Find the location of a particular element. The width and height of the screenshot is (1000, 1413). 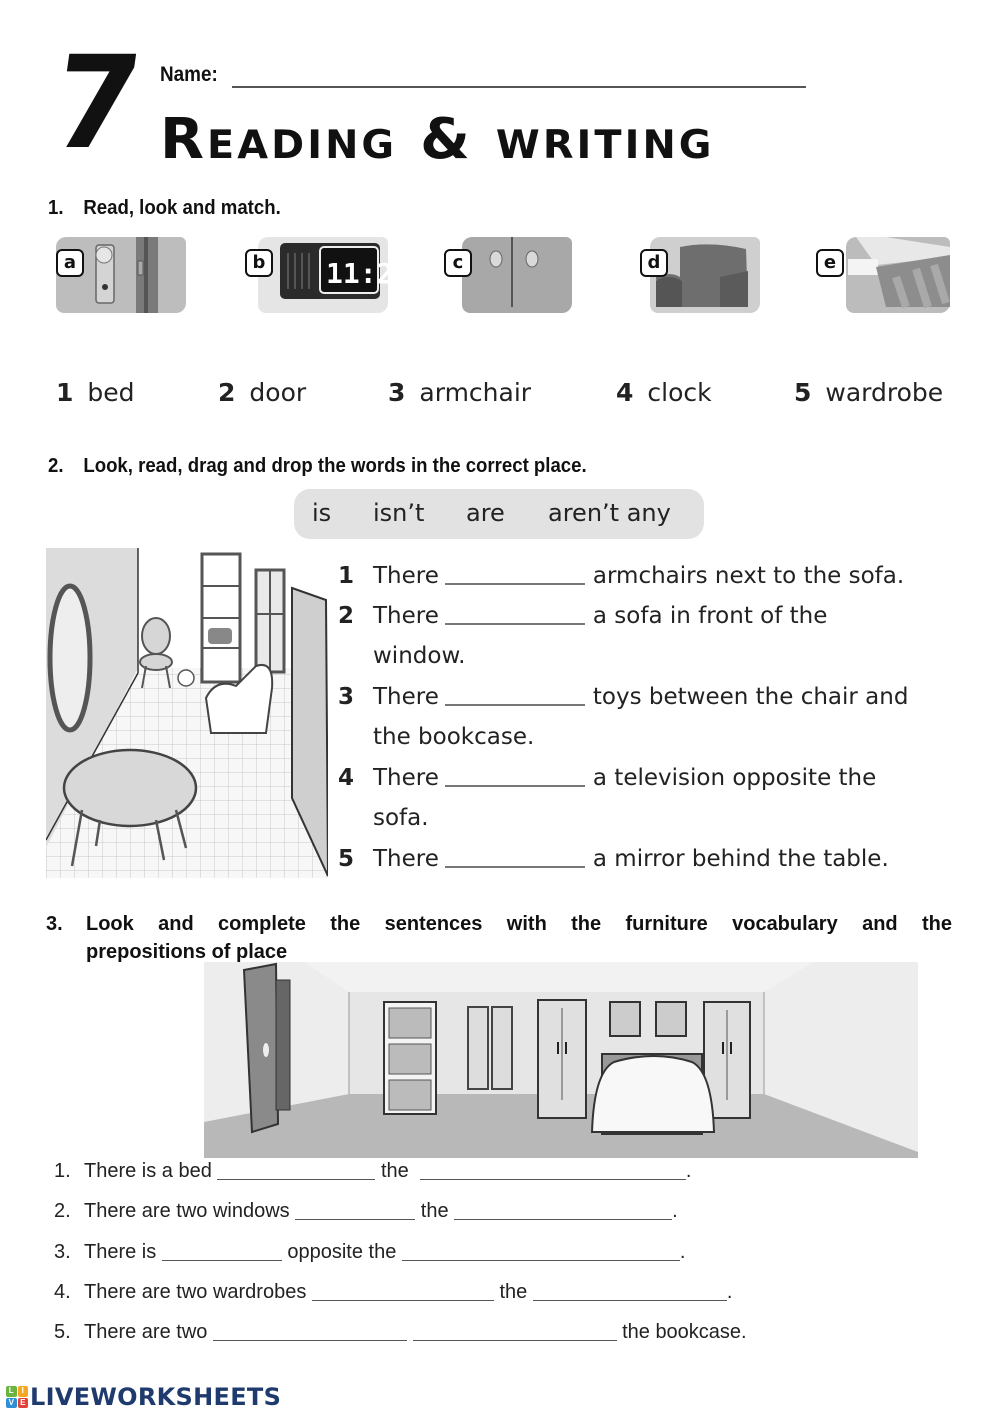

word-bank: is isn’t are aren’t any is located at coordinates (499, 514).